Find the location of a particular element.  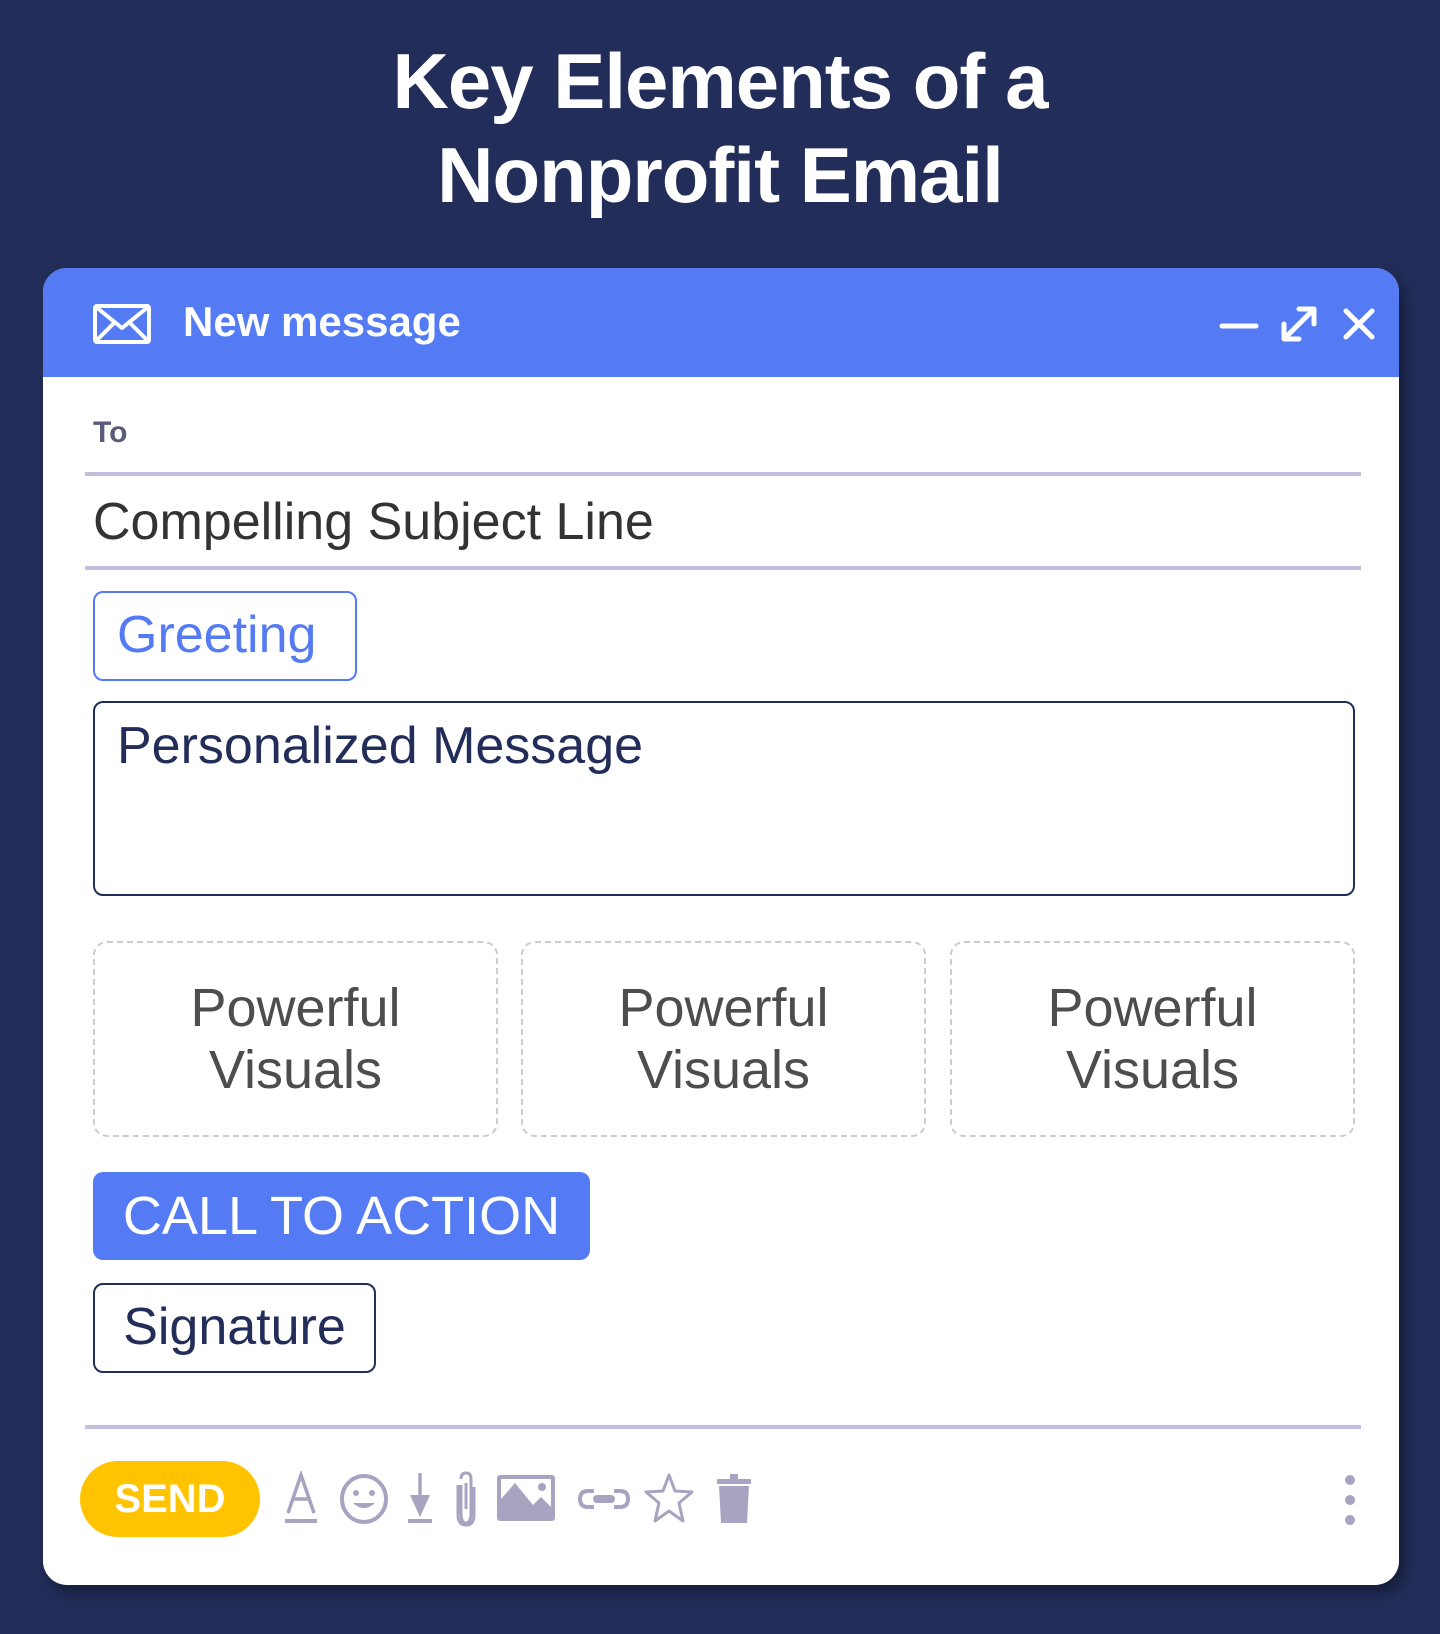

emoji-icon is located at coordinates (364, 1499).